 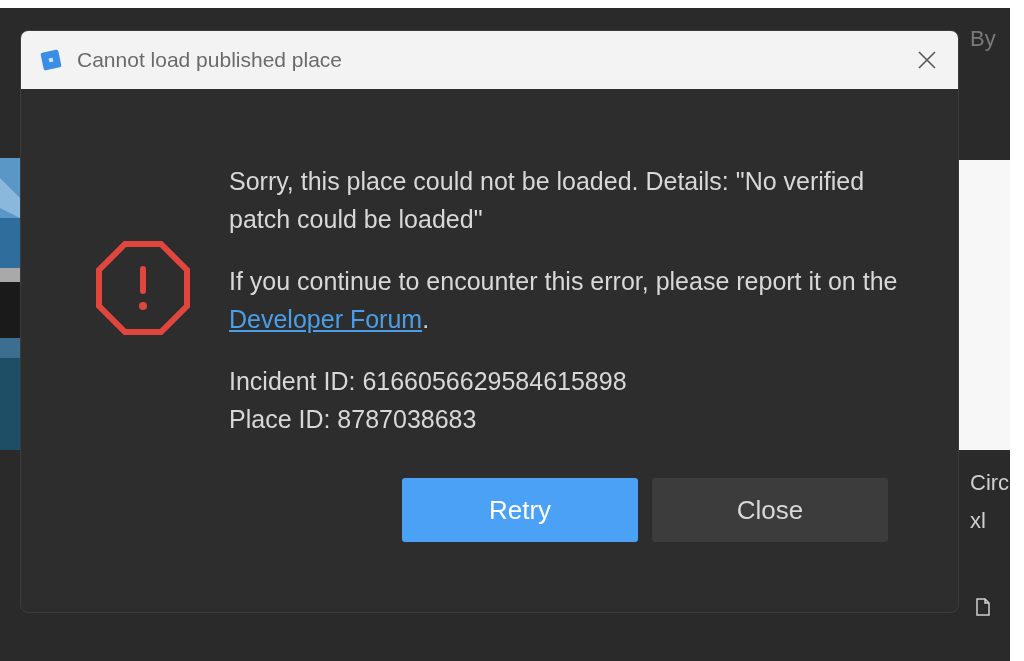 What do you see at coordinates (520, 510) in the screenshot?
I see `retry-button: Retry` at bounding box center [520, 510].